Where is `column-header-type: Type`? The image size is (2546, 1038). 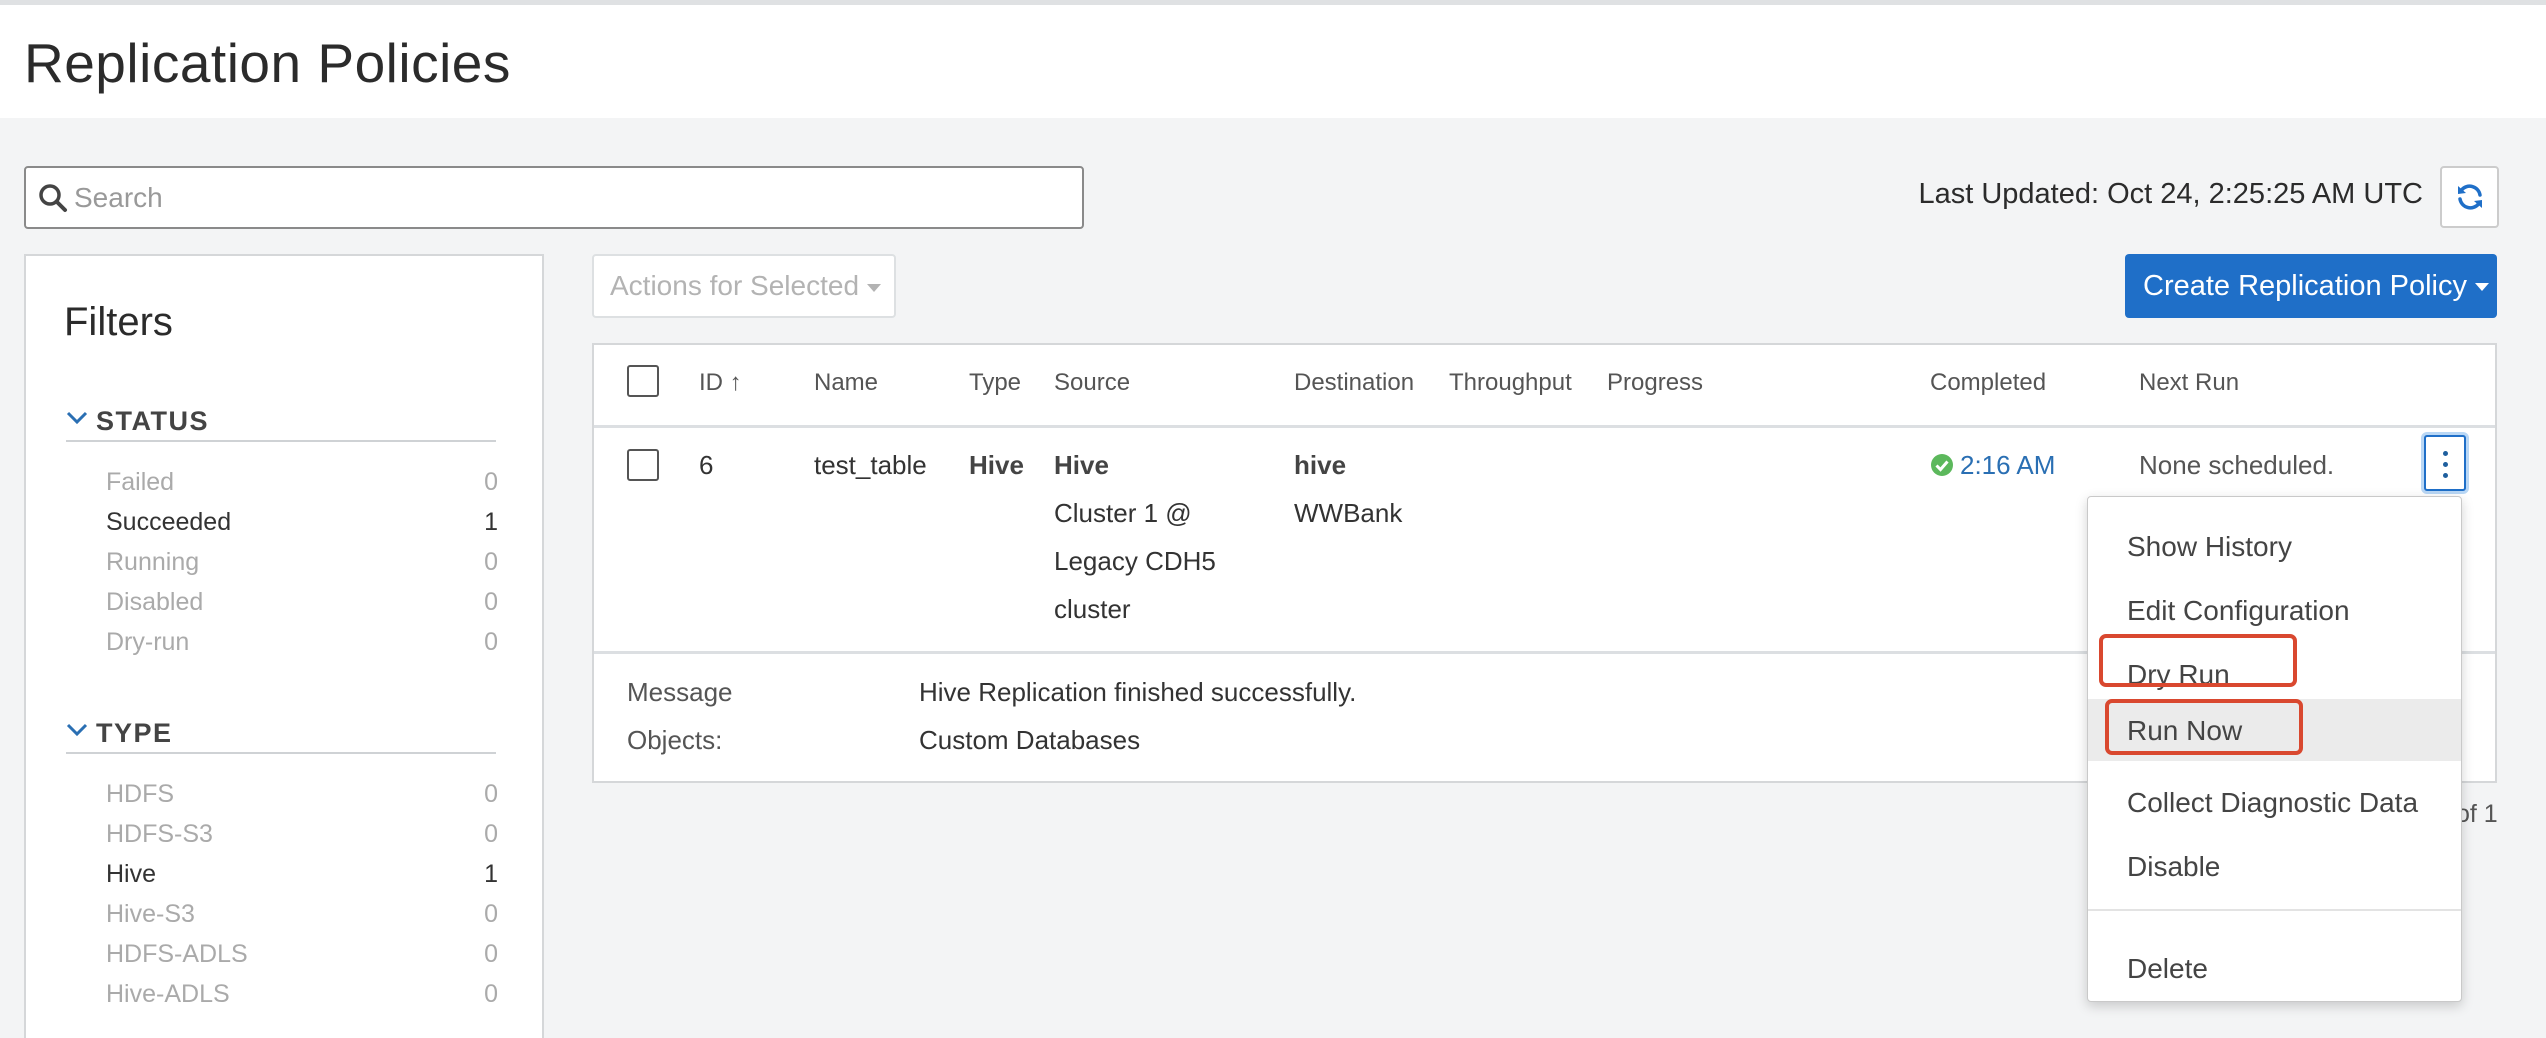
column-header-type: Type is located at coordinates (995, 383).